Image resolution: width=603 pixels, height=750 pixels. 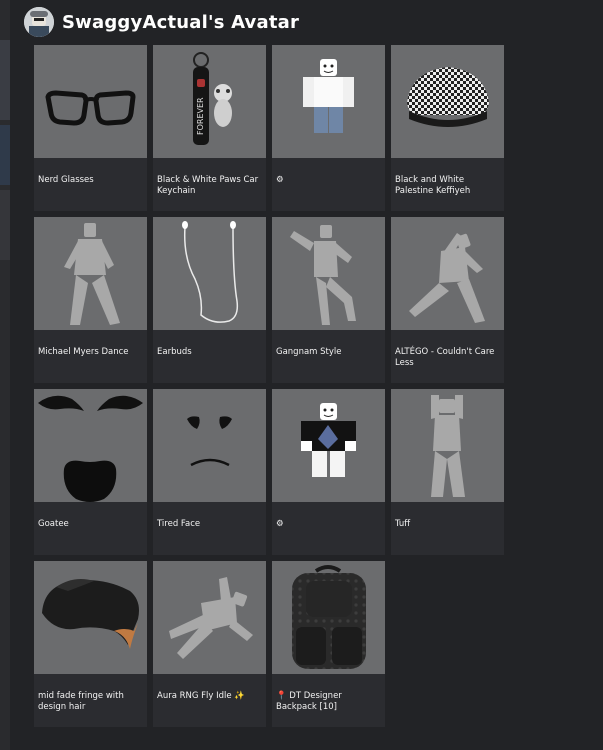 I want to click on item-card: Goatee, so click(x=90, y=472).